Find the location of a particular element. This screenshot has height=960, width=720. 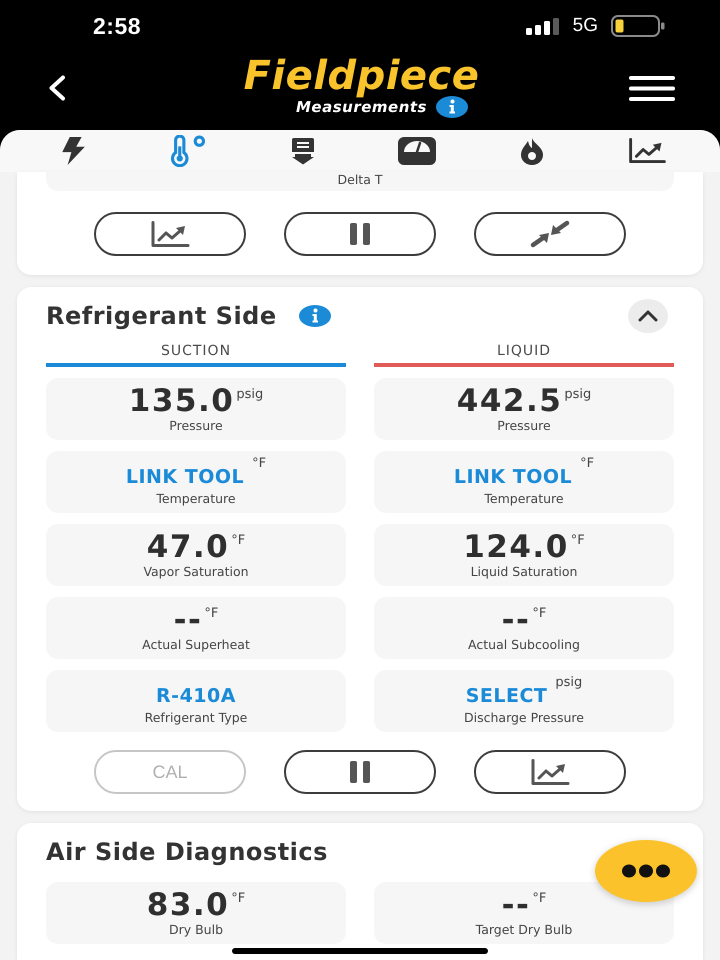

shrink-icon is located at coordinates (550, 234).